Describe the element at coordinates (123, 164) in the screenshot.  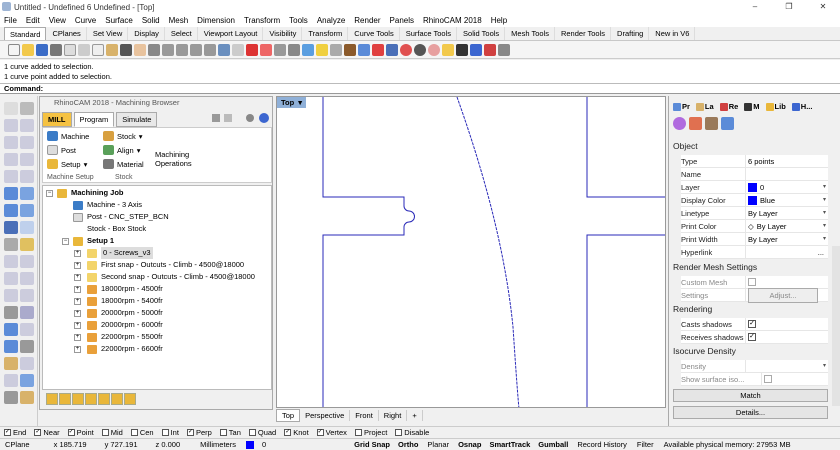
I see `material-button: Material` at that location.